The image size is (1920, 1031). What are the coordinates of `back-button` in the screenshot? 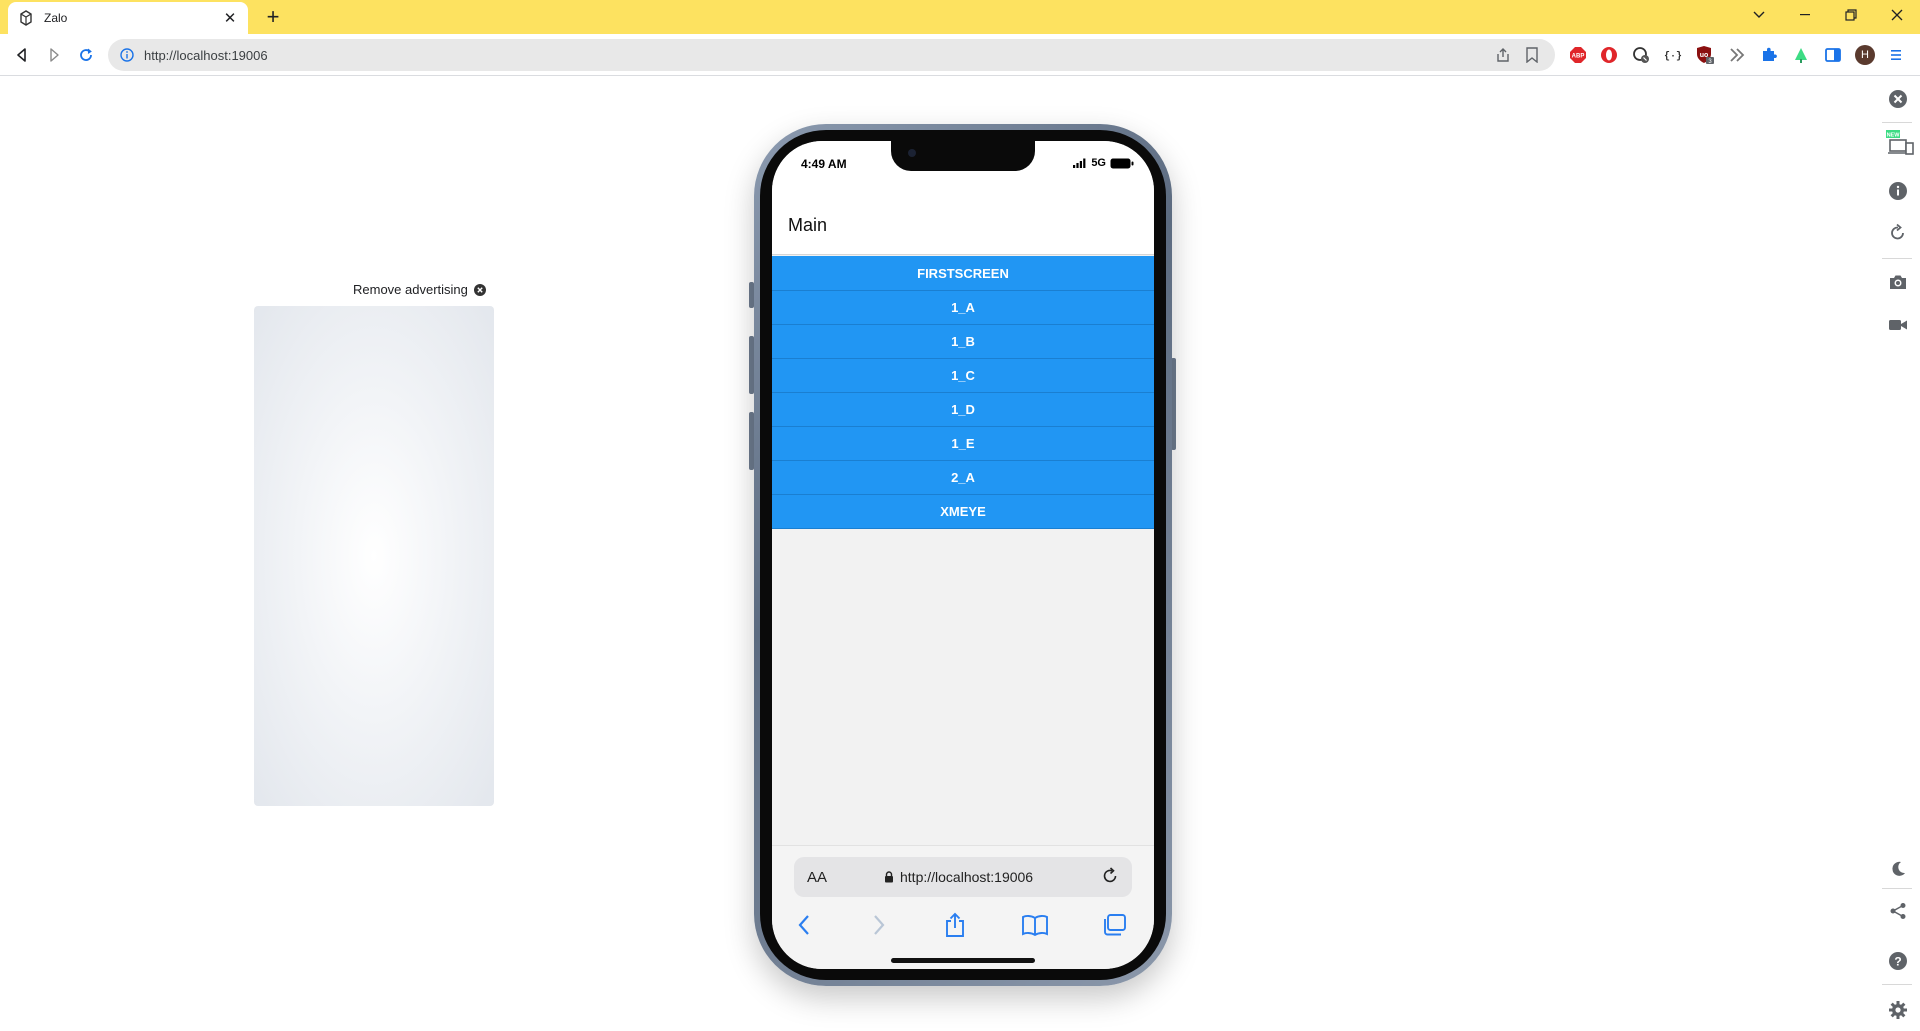 It's located at (22, 55).